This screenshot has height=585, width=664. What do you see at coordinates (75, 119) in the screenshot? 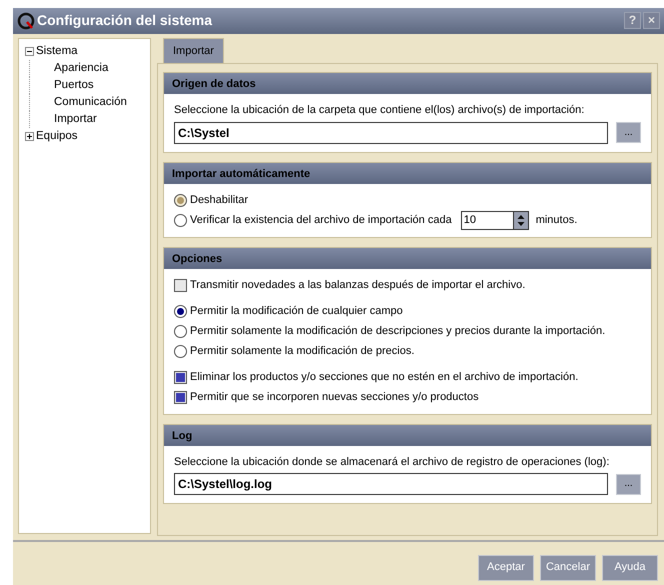
I see `tree-item: Importar` at bounding box center [75, 119].